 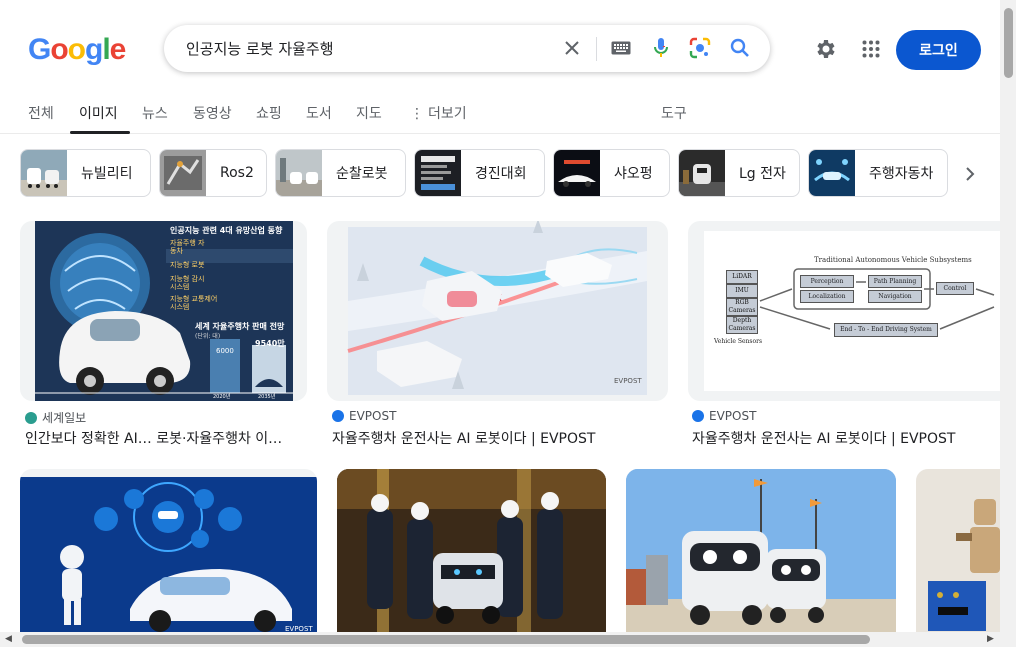 I want to click on image1-unit: (단위: 대), so click(x=208, y=336).